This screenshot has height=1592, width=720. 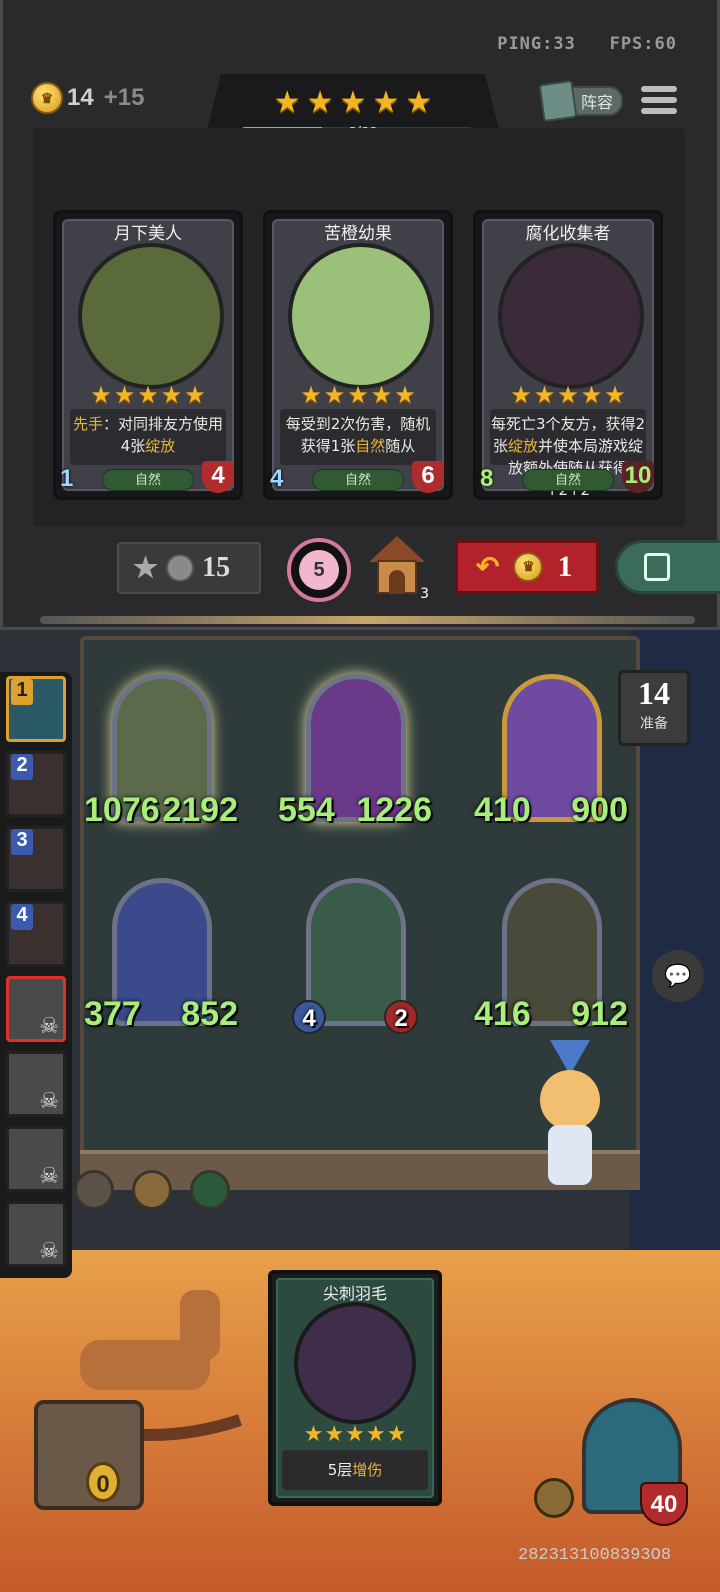 What do you see at coordinates (643, 44) in the screenshot?
I see `fps-label: FPS:60` at bounding box center [643, 44].